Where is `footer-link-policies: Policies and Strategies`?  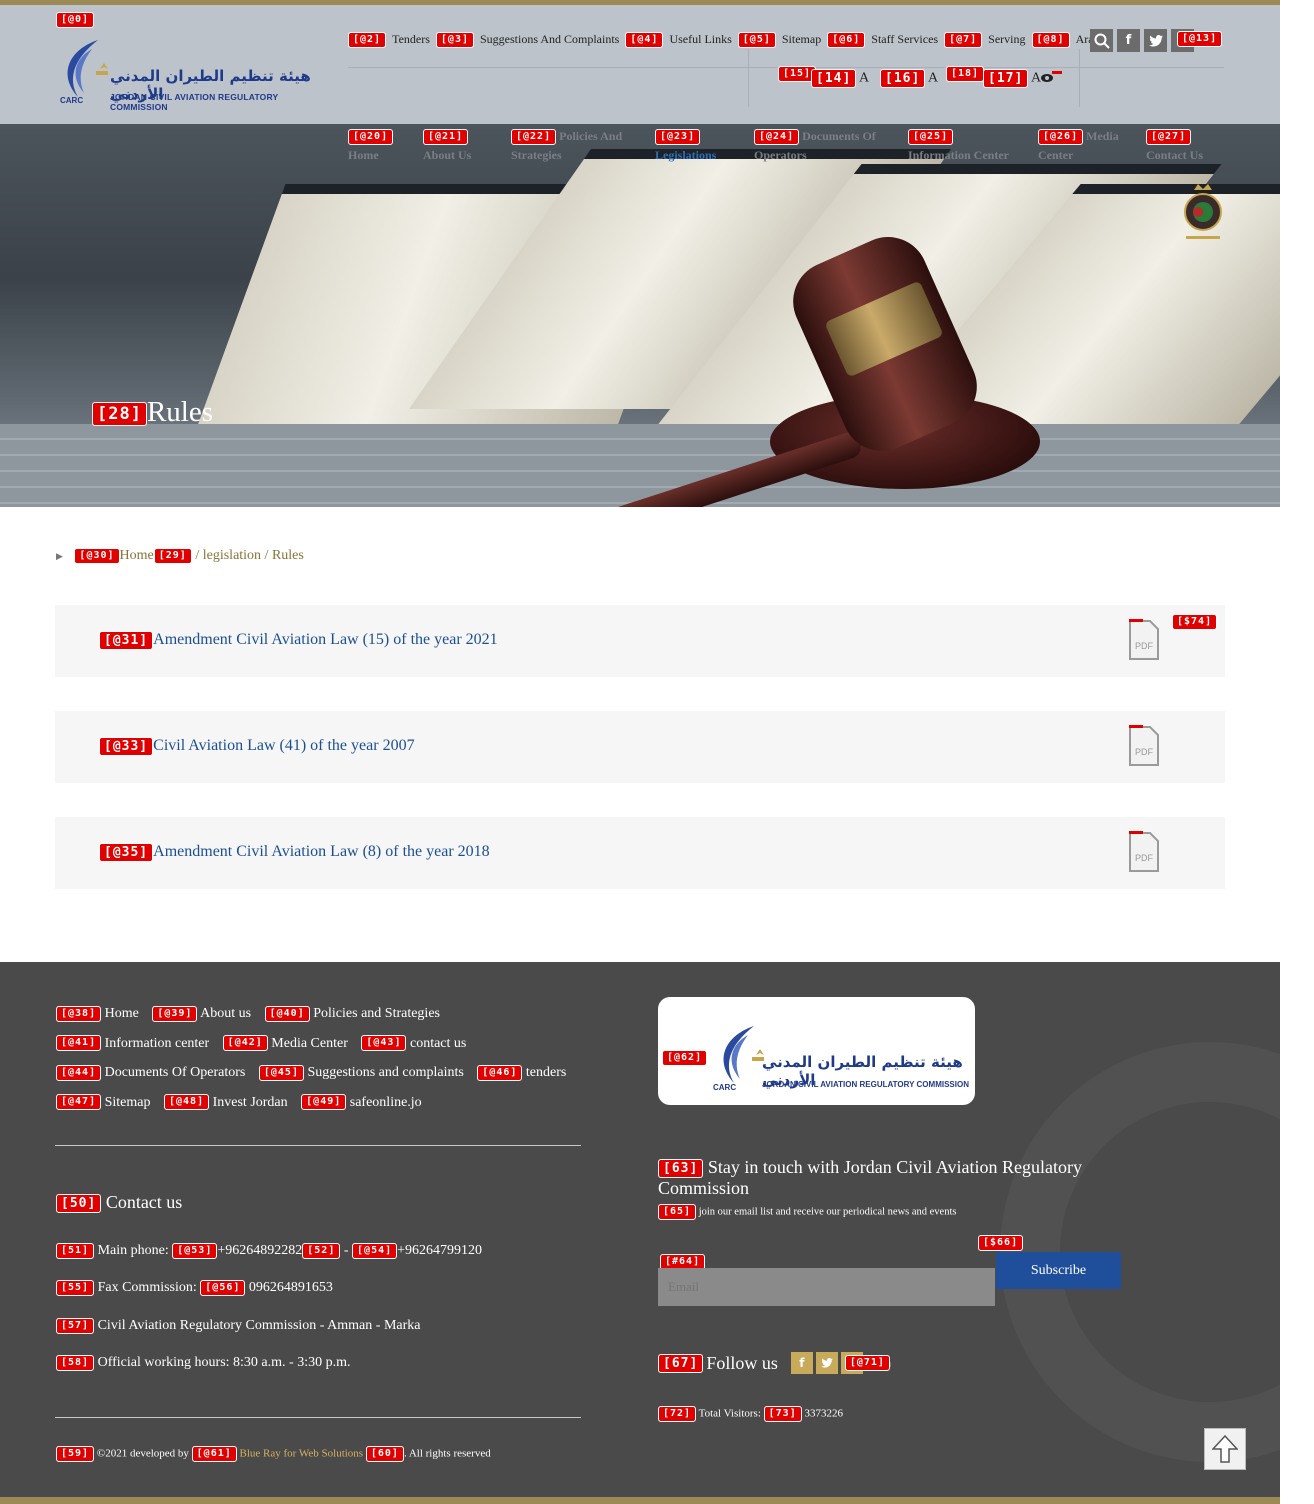
footer-link-policies: Policies and Strategies is located at coordinates (376, 1013).